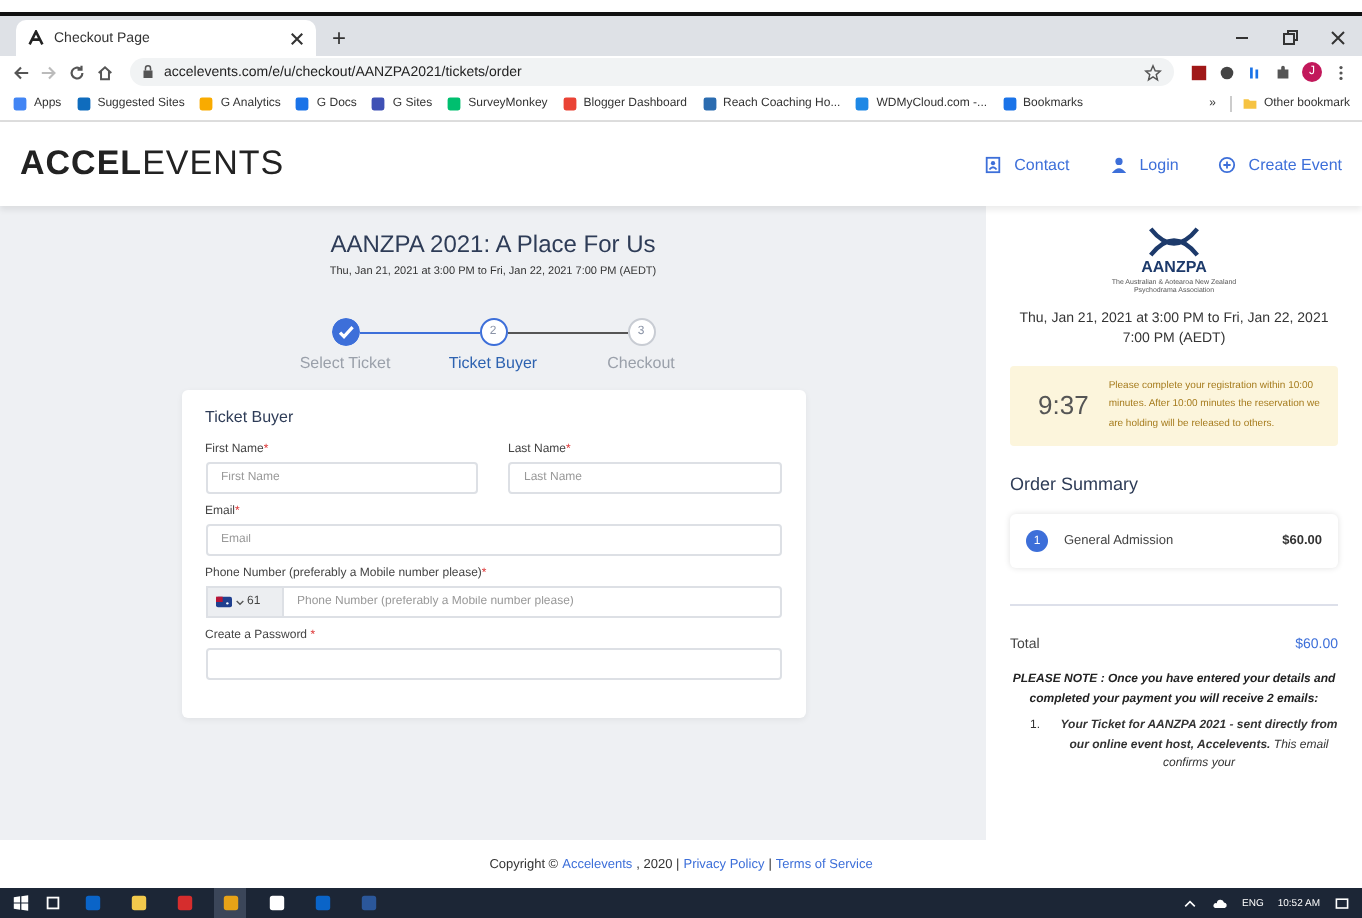  What do you see at coordinates (493, 363) in the screenshot?
I see `step-label: Ticket Buyer` at bounding box center [493, 363].